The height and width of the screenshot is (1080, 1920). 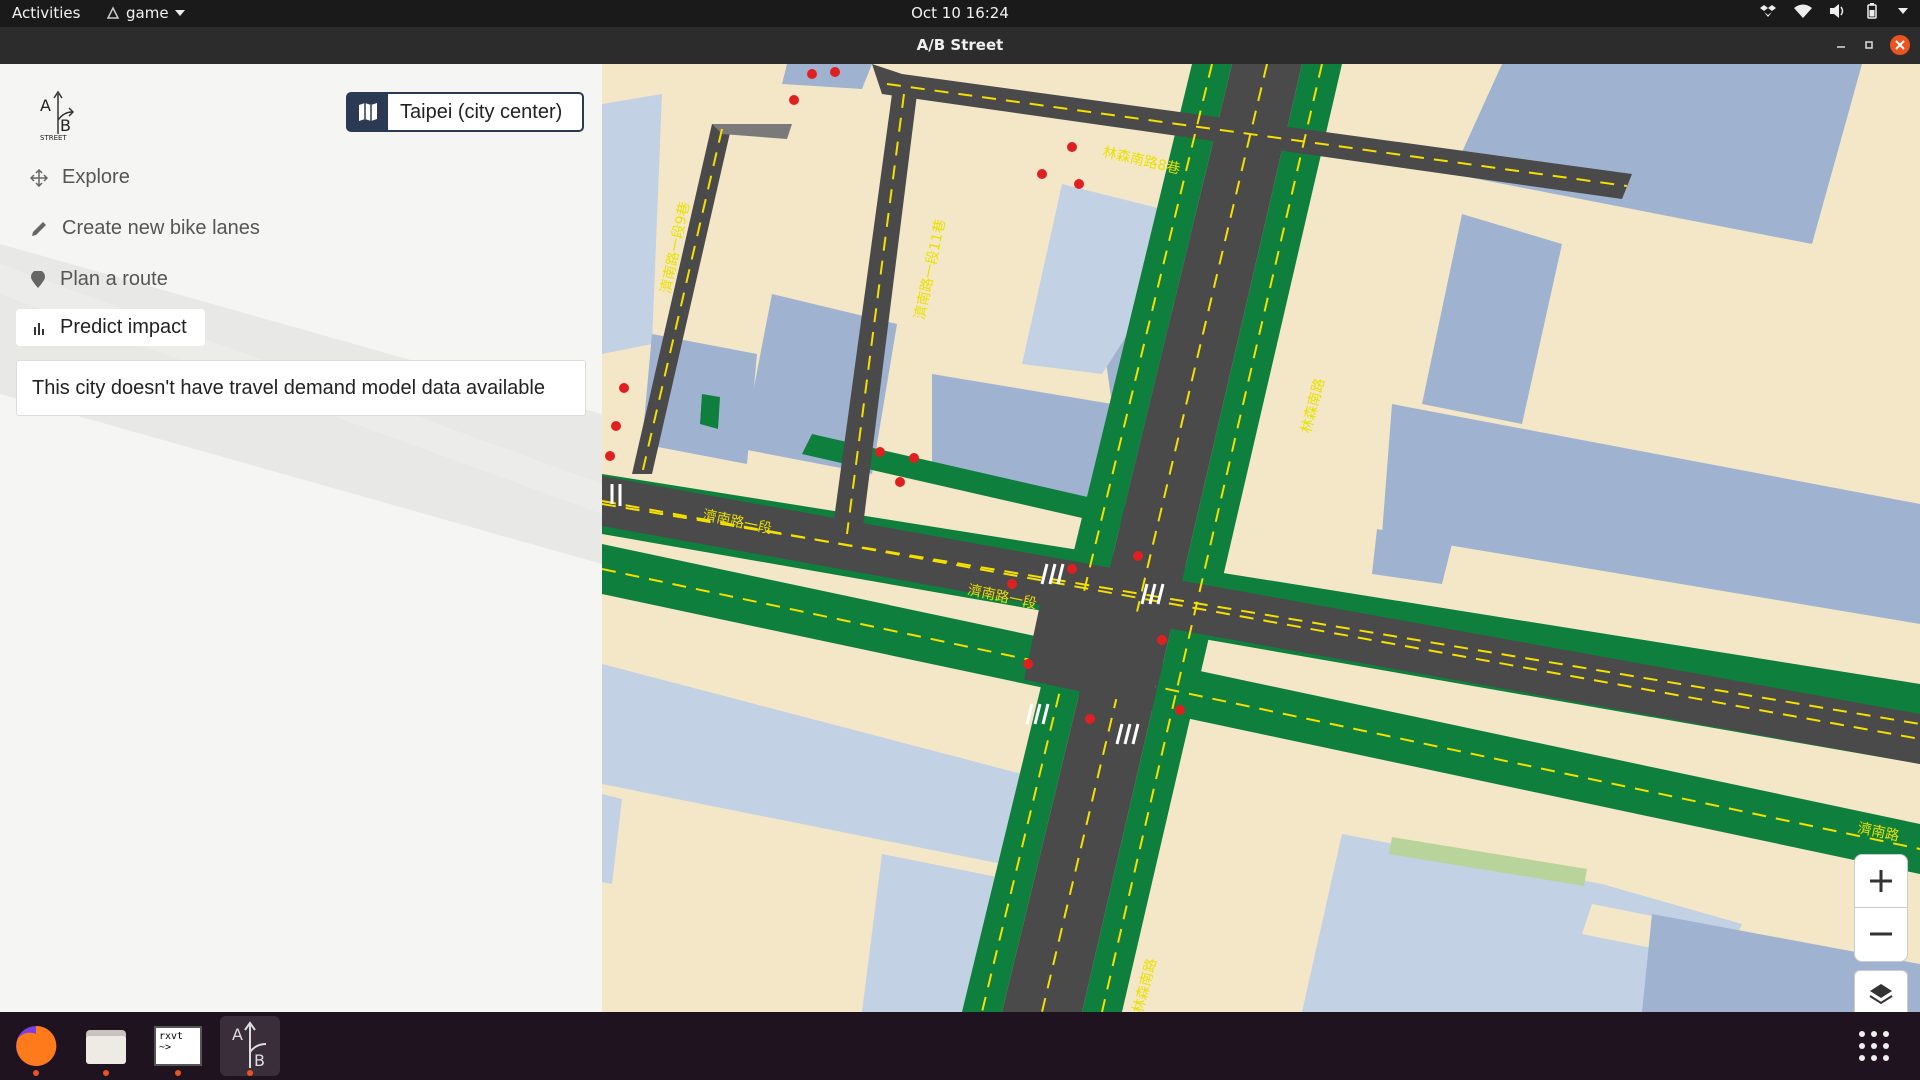 I want to click on minus-icon, so click(x=1881, y=934).